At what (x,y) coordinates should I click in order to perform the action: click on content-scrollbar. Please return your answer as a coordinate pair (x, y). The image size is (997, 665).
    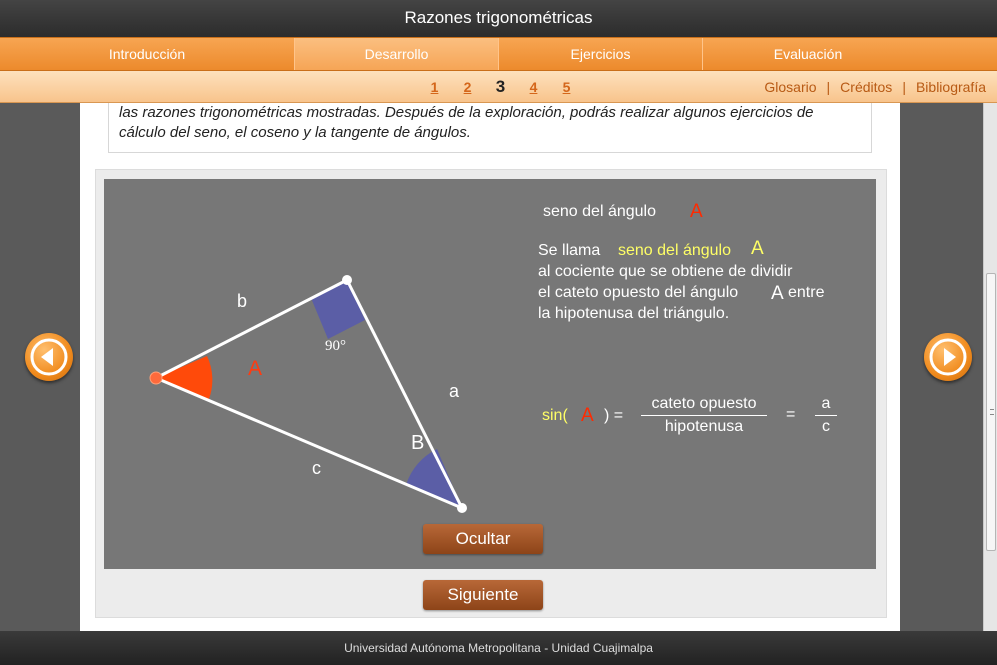
    Looking at the image, I should click on (990, 367).